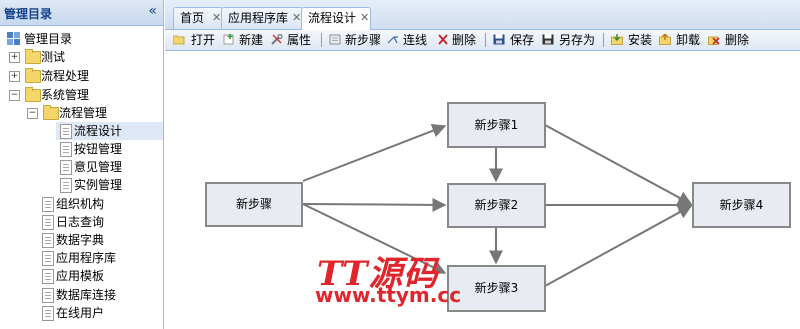  Describe the element at coordinates (81, 57) in the screenshot. I see `tree-item-test: + 测试` at that location.